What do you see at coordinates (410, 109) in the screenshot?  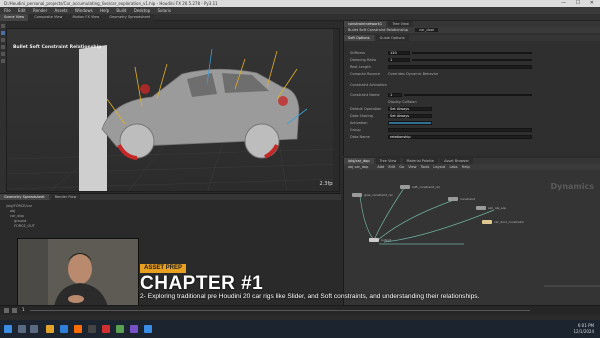 I see `default-operation-select: Set Always` at bounding box center [410, 109].